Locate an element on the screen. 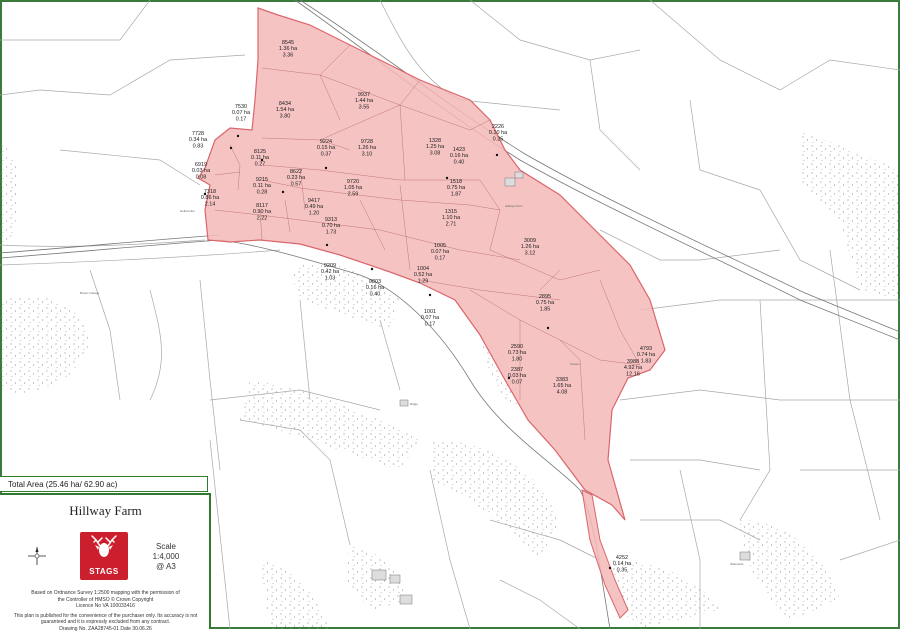  stag-head-icon is located at coordinates (104, 548).